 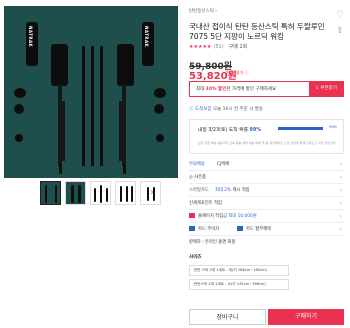 I want to click on right-strap-text: NATRAK, so click(x=146, y=37).